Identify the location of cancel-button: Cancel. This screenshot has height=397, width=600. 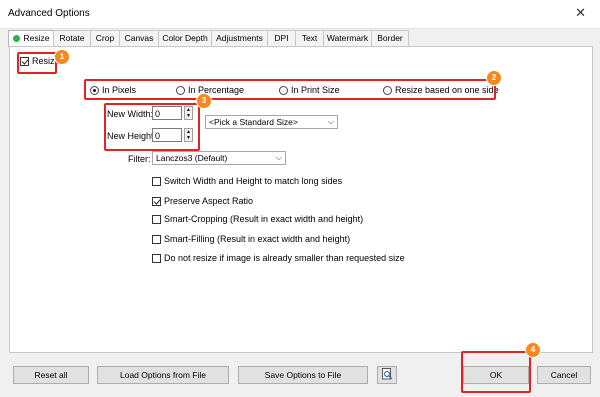
(564, 375).